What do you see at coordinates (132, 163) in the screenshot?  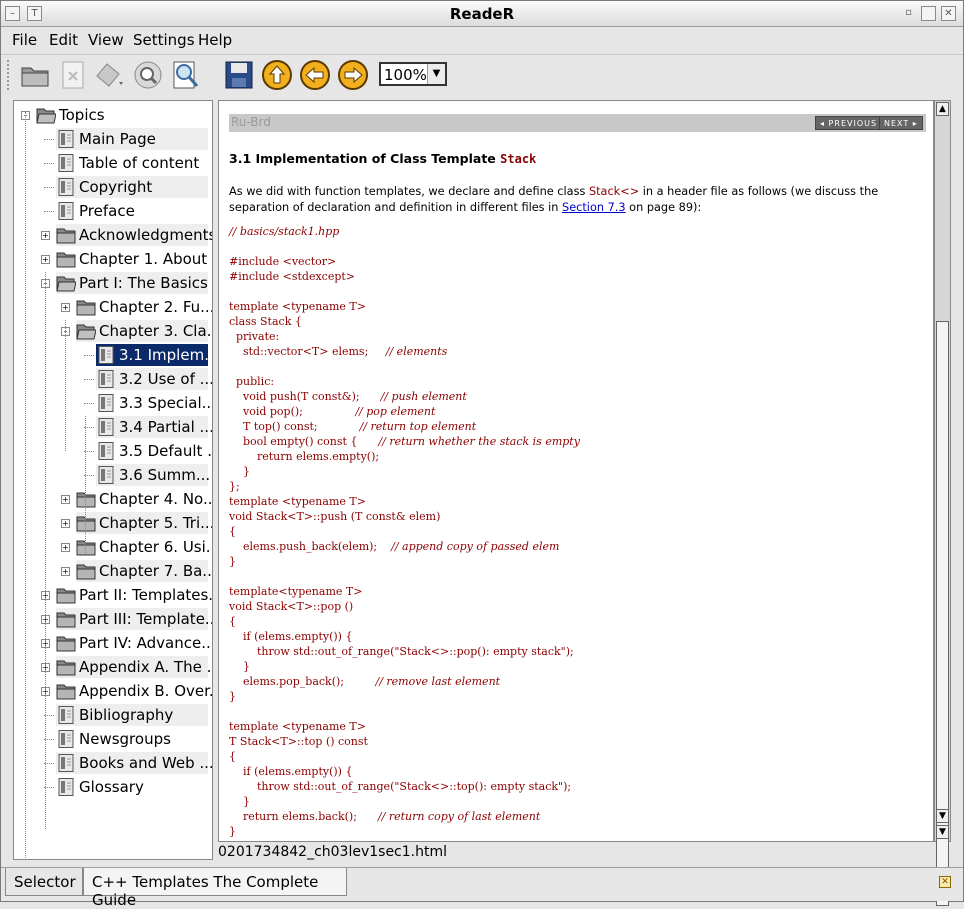 I see `tree-item: Table of content` at bounding box center [132, 163].